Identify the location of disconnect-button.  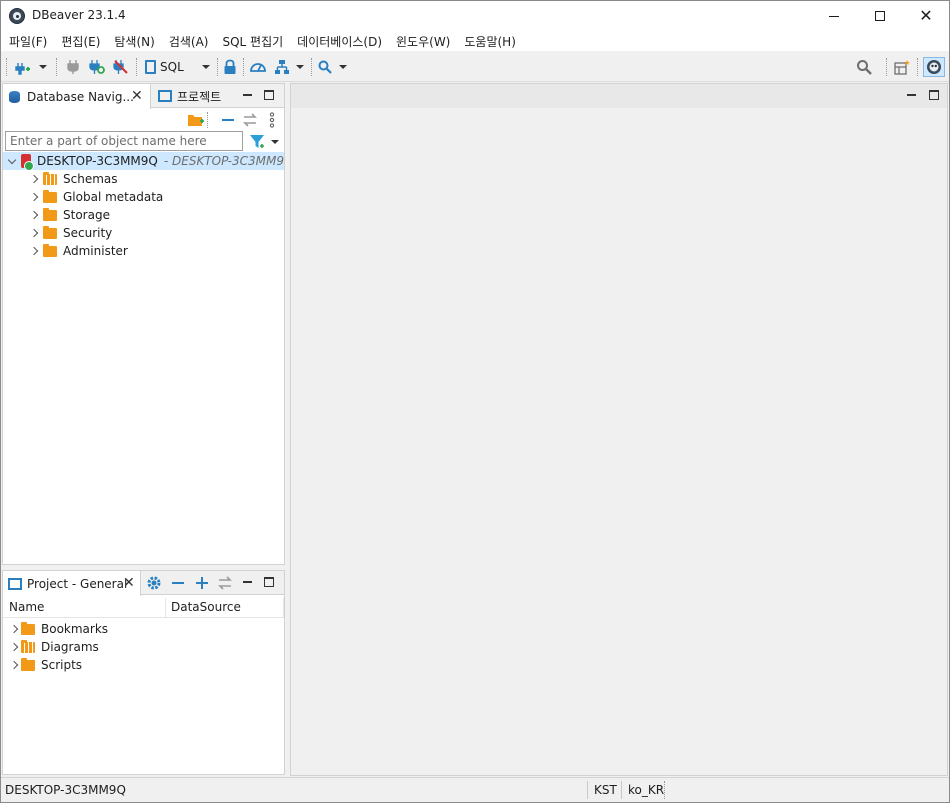
(121, 67).